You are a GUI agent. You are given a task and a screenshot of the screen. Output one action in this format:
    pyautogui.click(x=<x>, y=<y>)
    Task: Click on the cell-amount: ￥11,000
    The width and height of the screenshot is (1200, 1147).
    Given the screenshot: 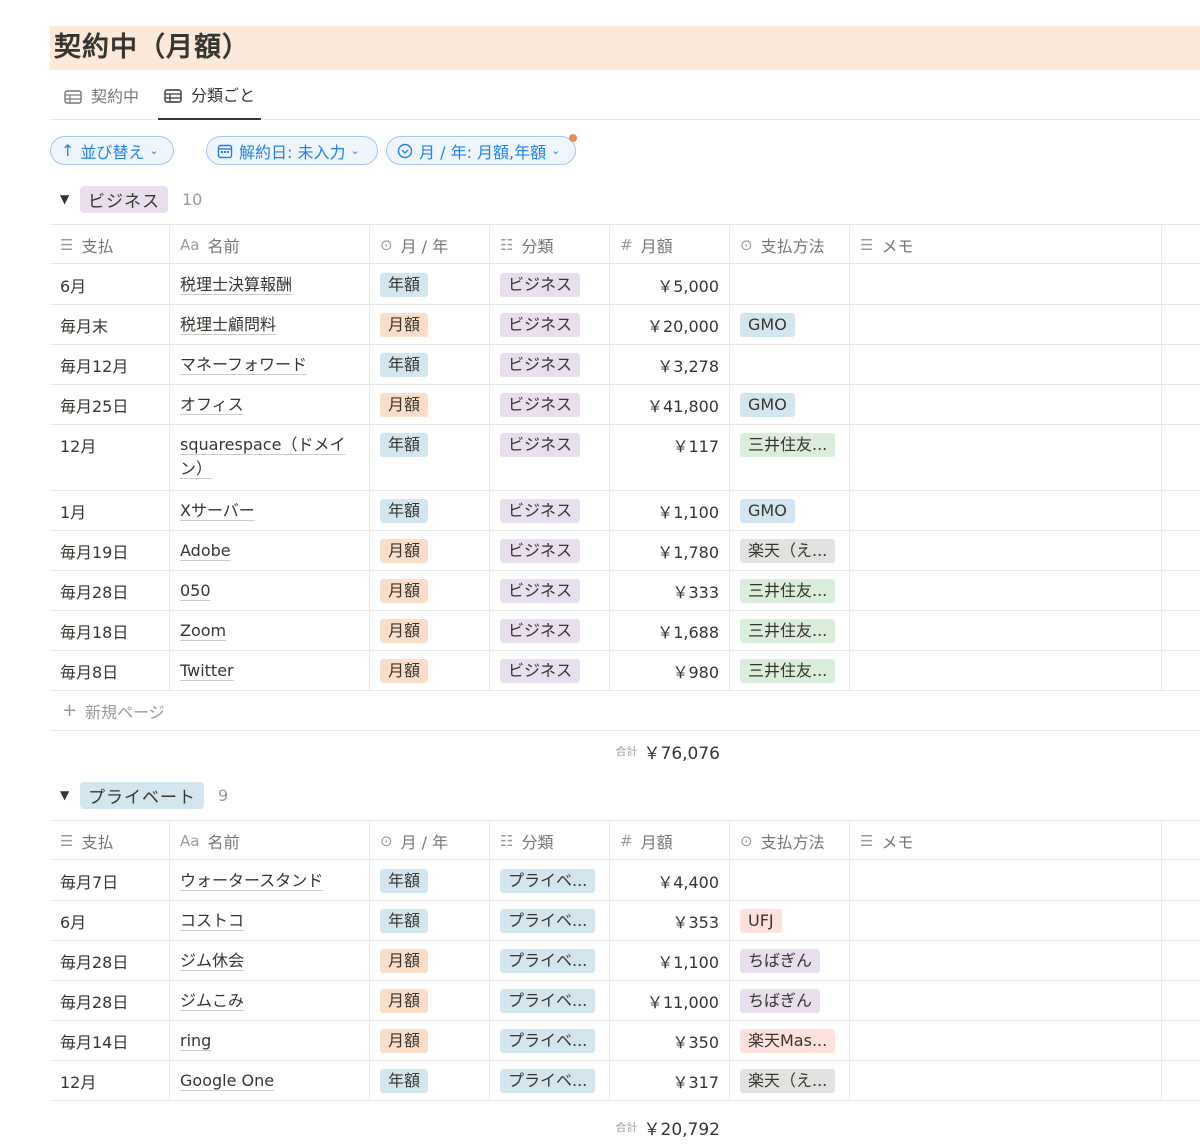 What is the action you would take?
    pyautogui.click(x=670, y=1000)
    